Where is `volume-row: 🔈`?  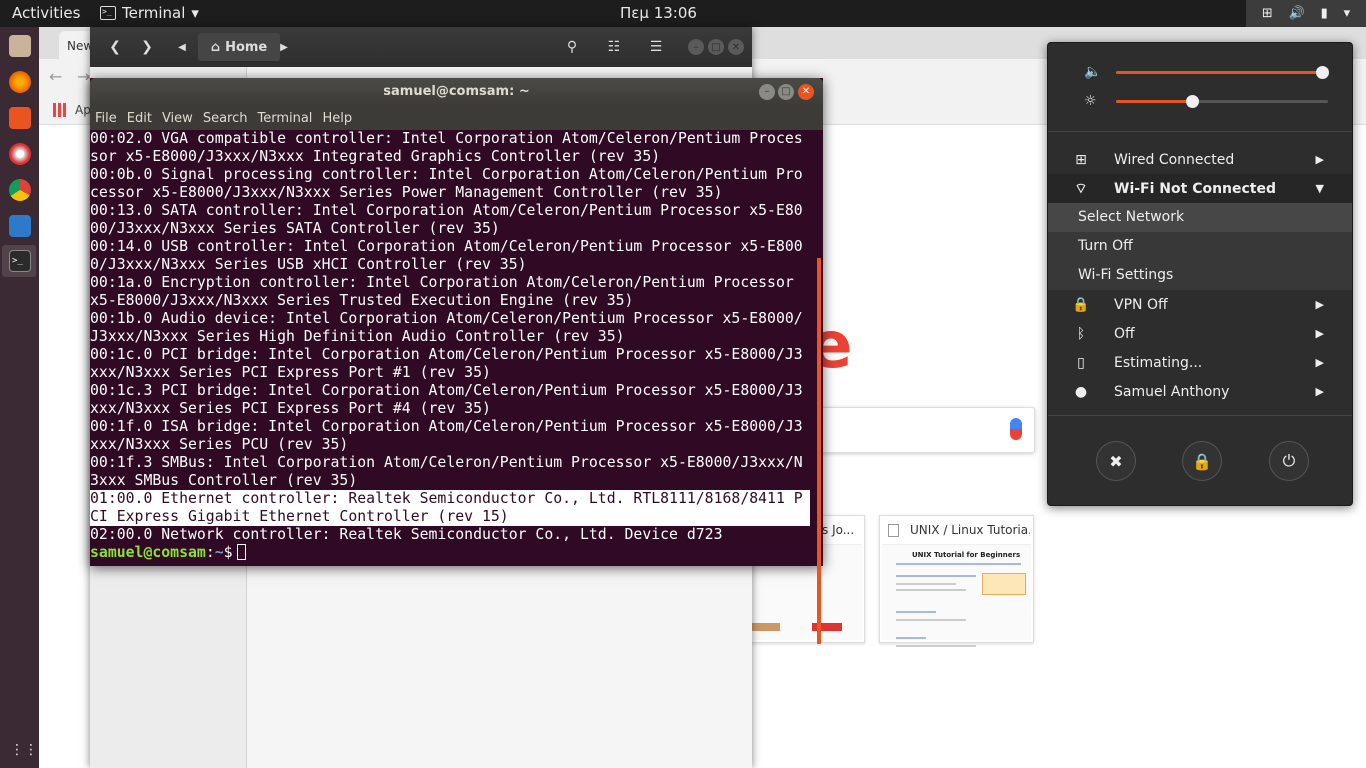 volume-row: 🔈 is located at coordinates (1200, 72).